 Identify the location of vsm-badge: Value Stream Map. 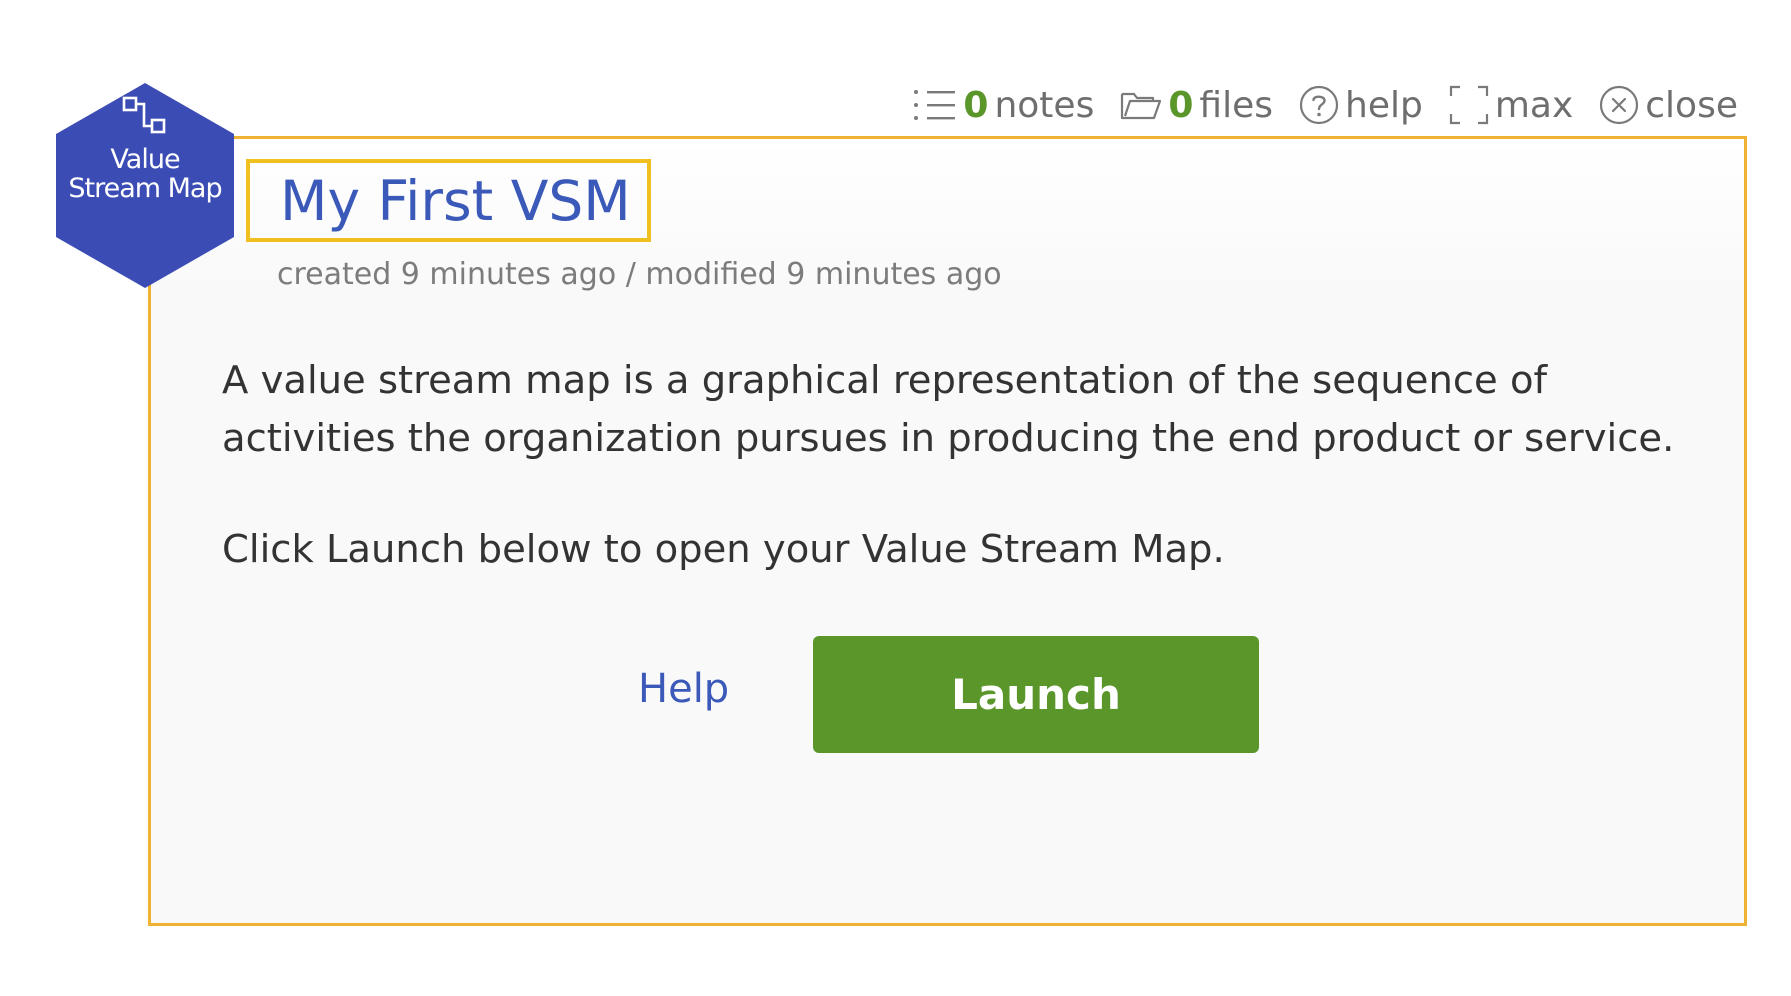
(145, 185).